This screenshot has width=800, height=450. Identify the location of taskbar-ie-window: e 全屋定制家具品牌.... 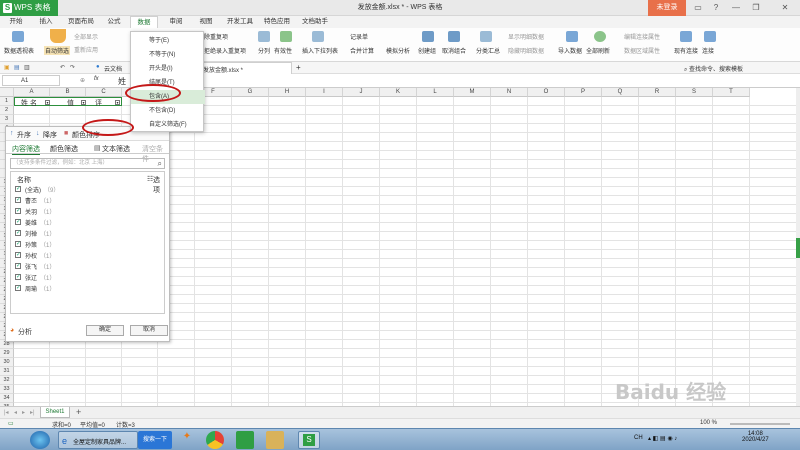
(98, 440).